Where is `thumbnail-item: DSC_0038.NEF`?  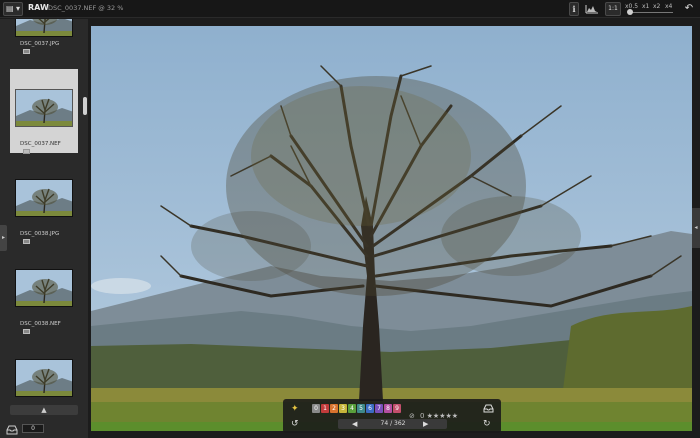 thumbnail-item: DSC_0038.NEF is located at coordinates (44, 301).